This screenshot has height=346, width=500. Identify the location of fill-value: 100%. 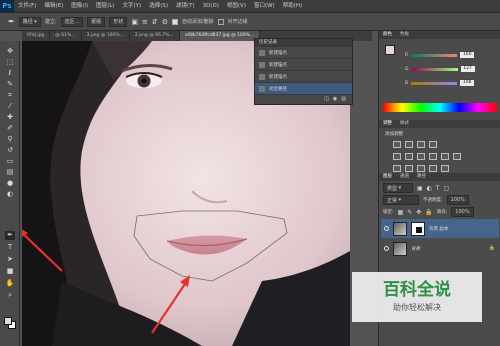
(462, 212).